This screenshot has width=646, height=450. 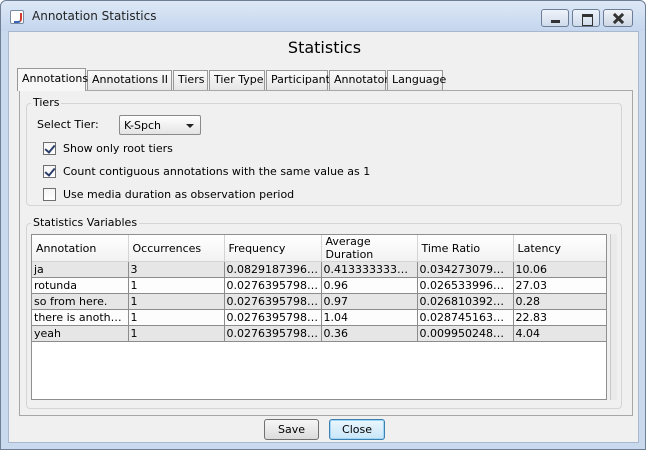 I want to click on table-cell: 3, so click(x=176, y=269).